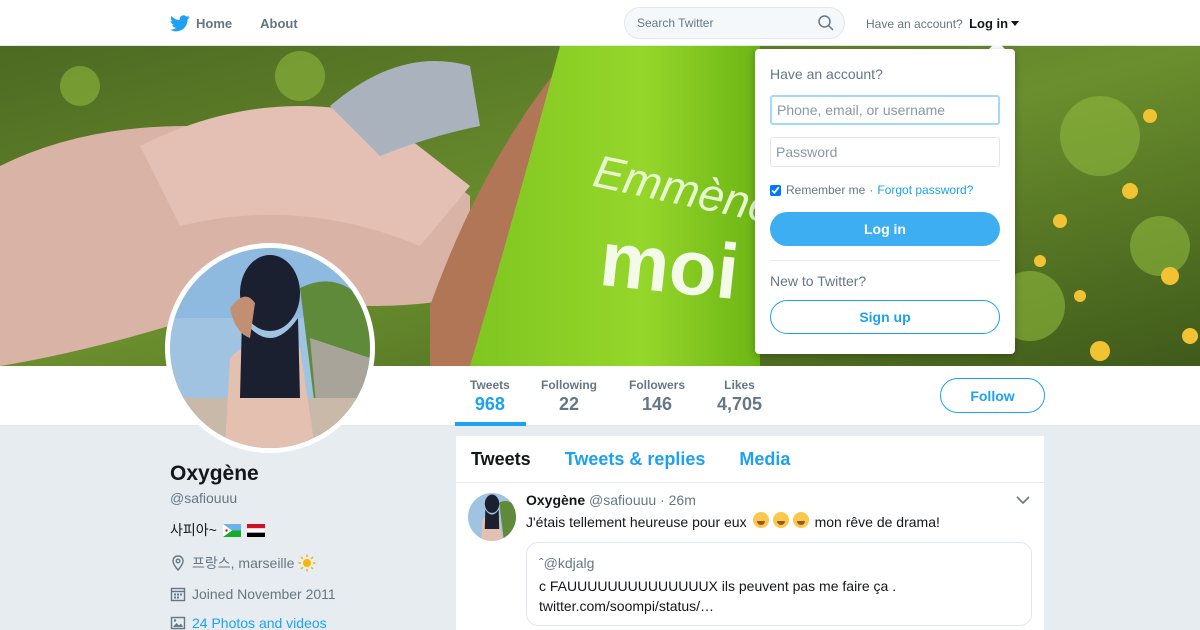 The image size is (1200, 630). What do you see at coordinates (764, 459) in the screenshot?
I see `tab-media: Media` at bounding box center [764, 459].